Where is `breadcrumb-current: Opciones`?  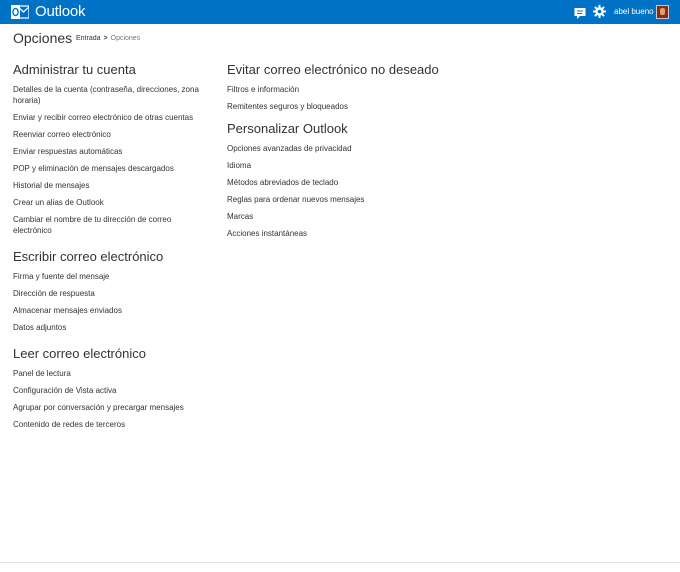
breadcrumb-current: Opciones is located at coordinates (125, 38).